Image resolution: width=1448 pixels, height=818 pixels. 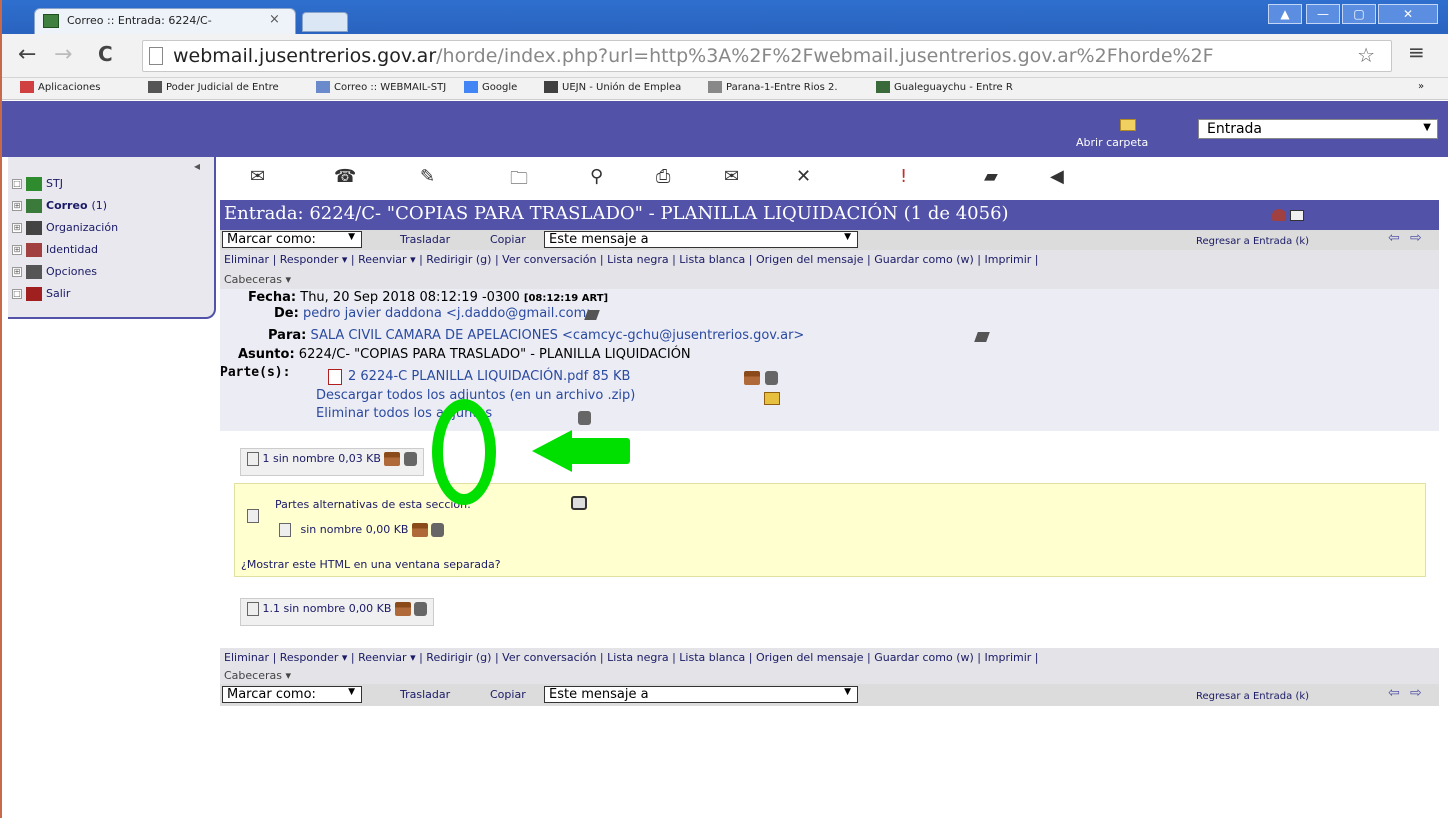 I want to click on close-window-button: ✕, so click(x=1408, y=14).